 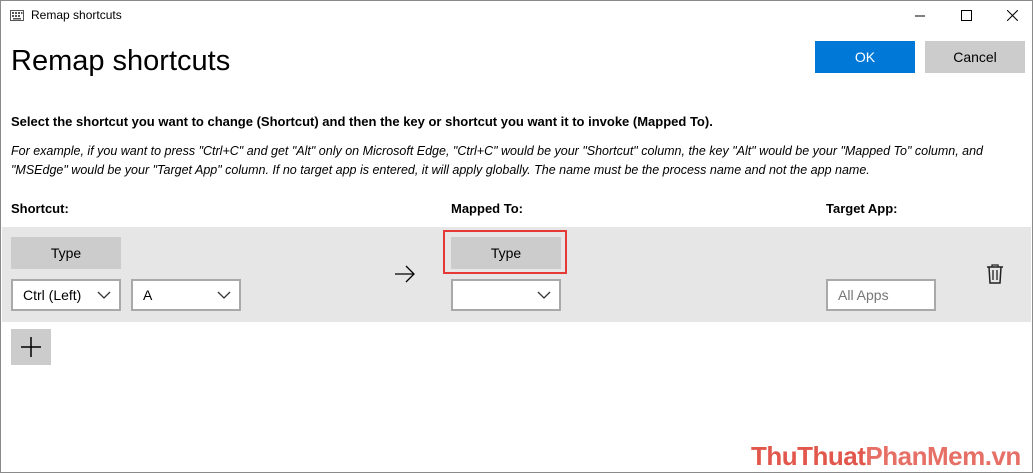 What do you see at coordinates (808, 456) in the screenshot?
I see `watermark-part-1: ThuThuat` at bounding box center [808, 456].